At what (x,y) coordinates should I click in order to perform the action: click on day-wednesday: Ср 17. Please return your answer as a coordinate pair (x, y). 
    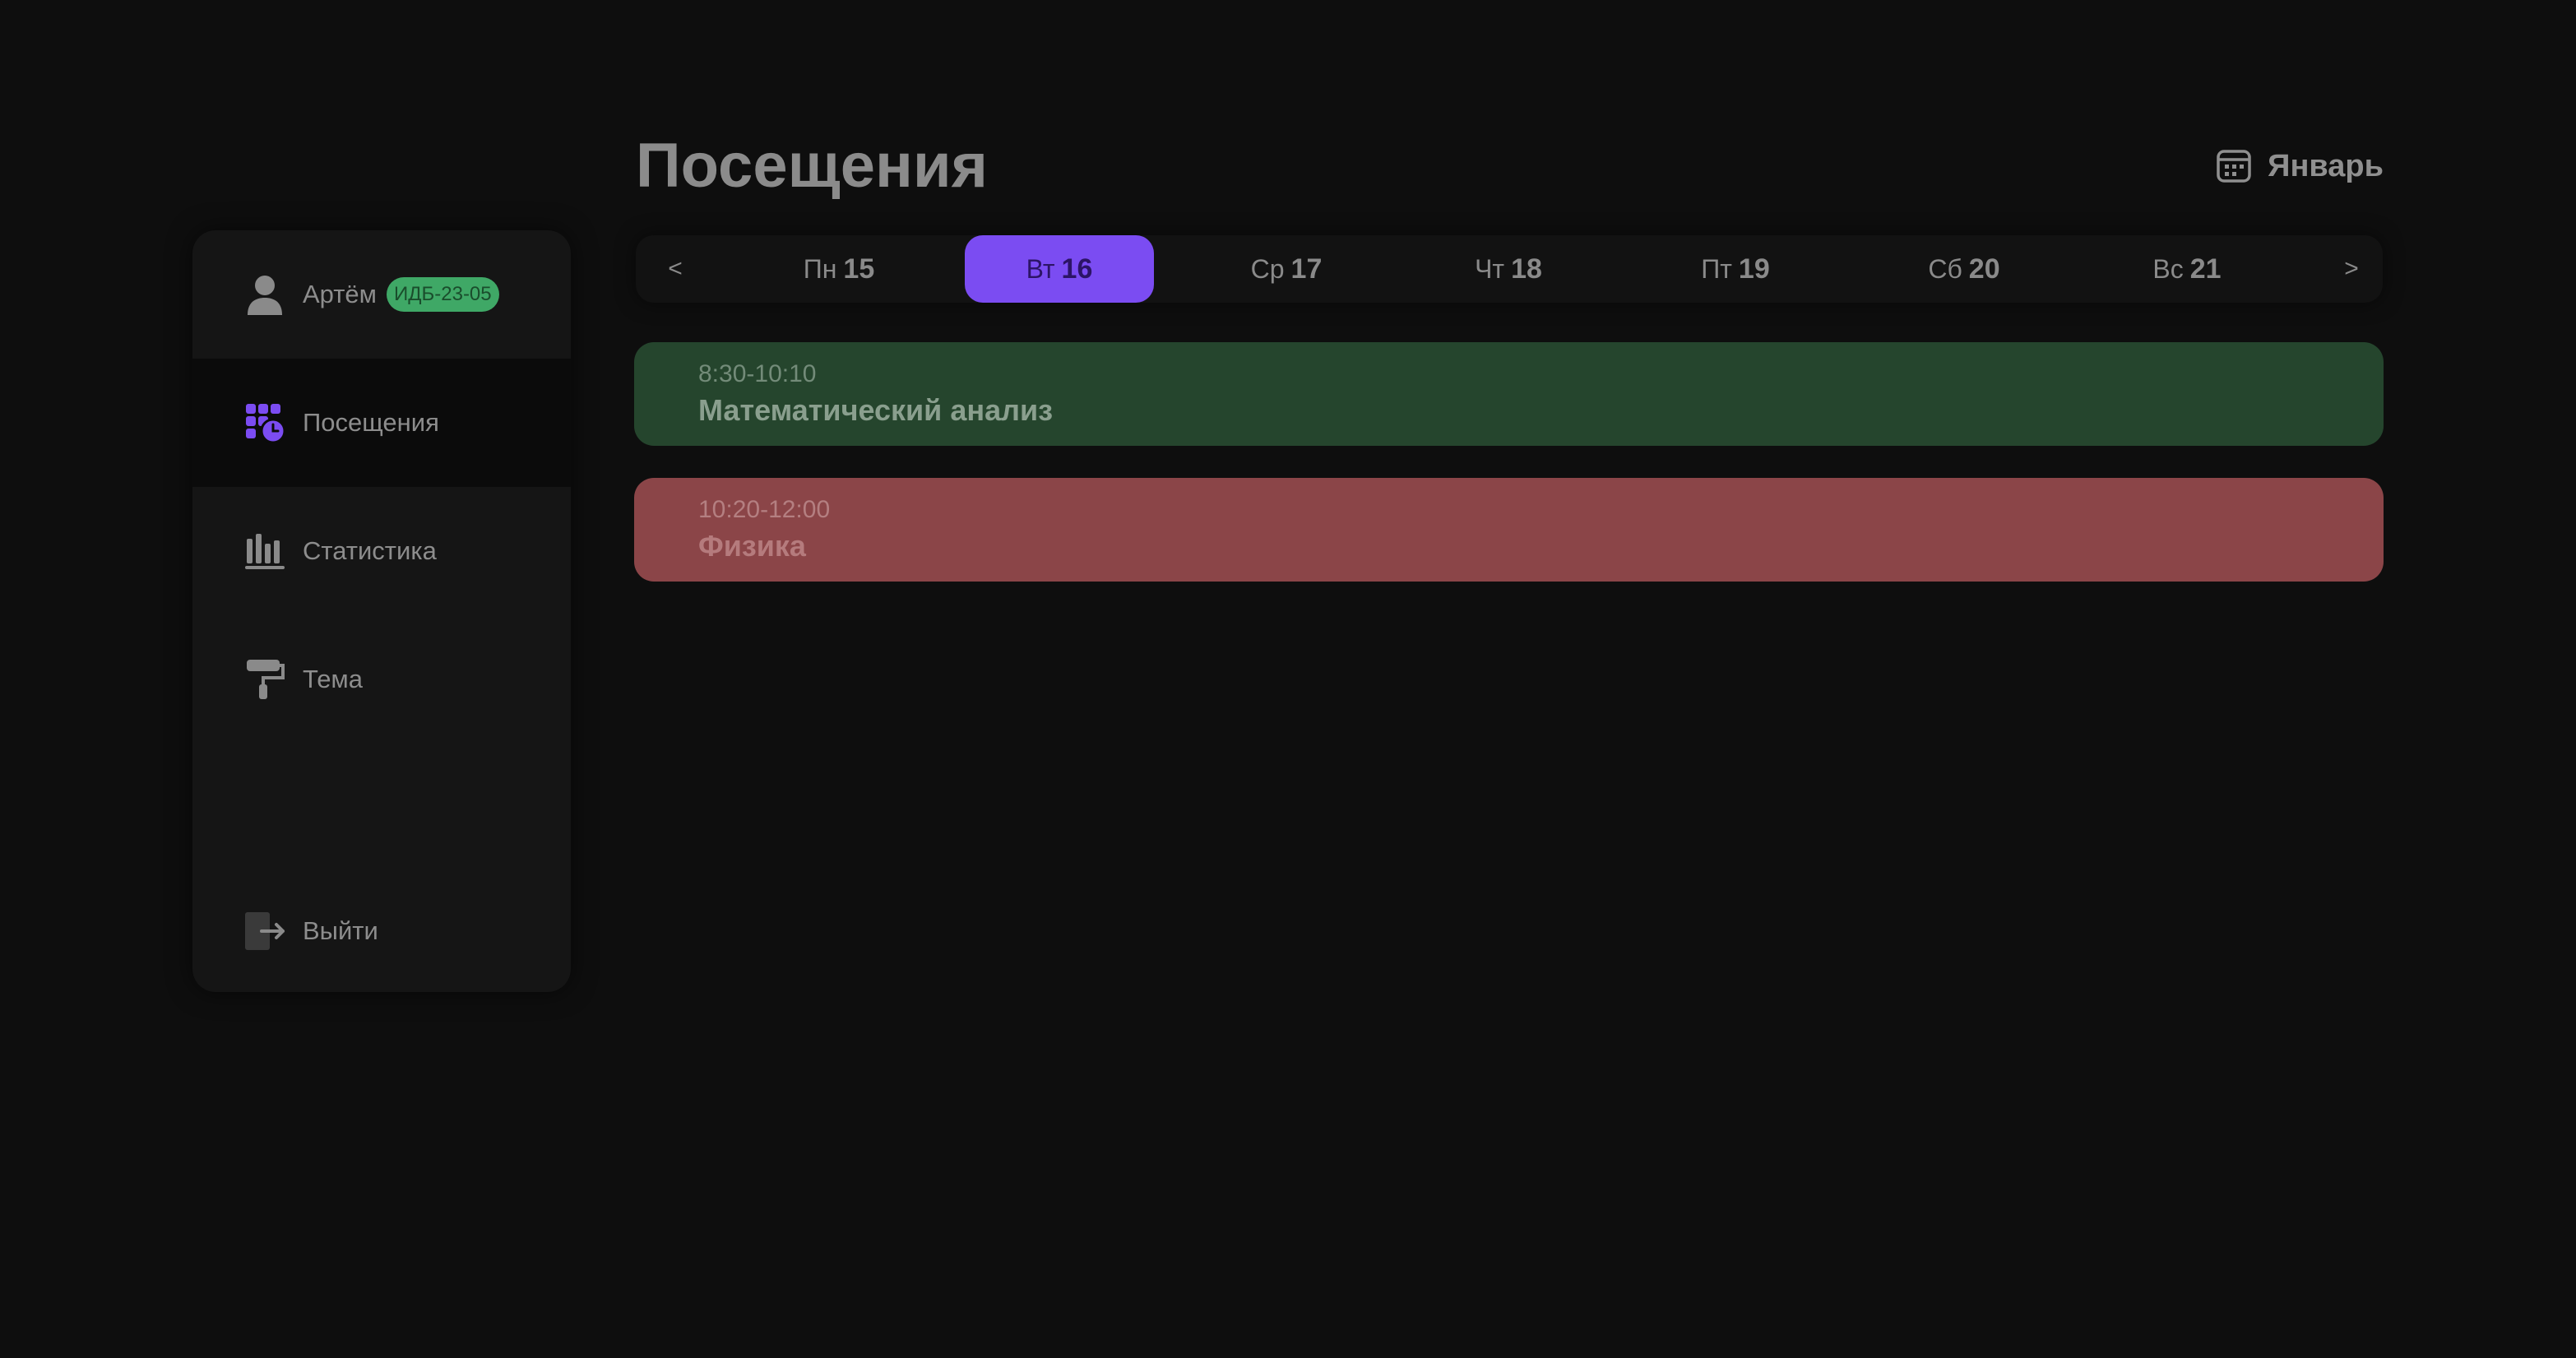
    Looking at the image, I should click on (1287, 269).